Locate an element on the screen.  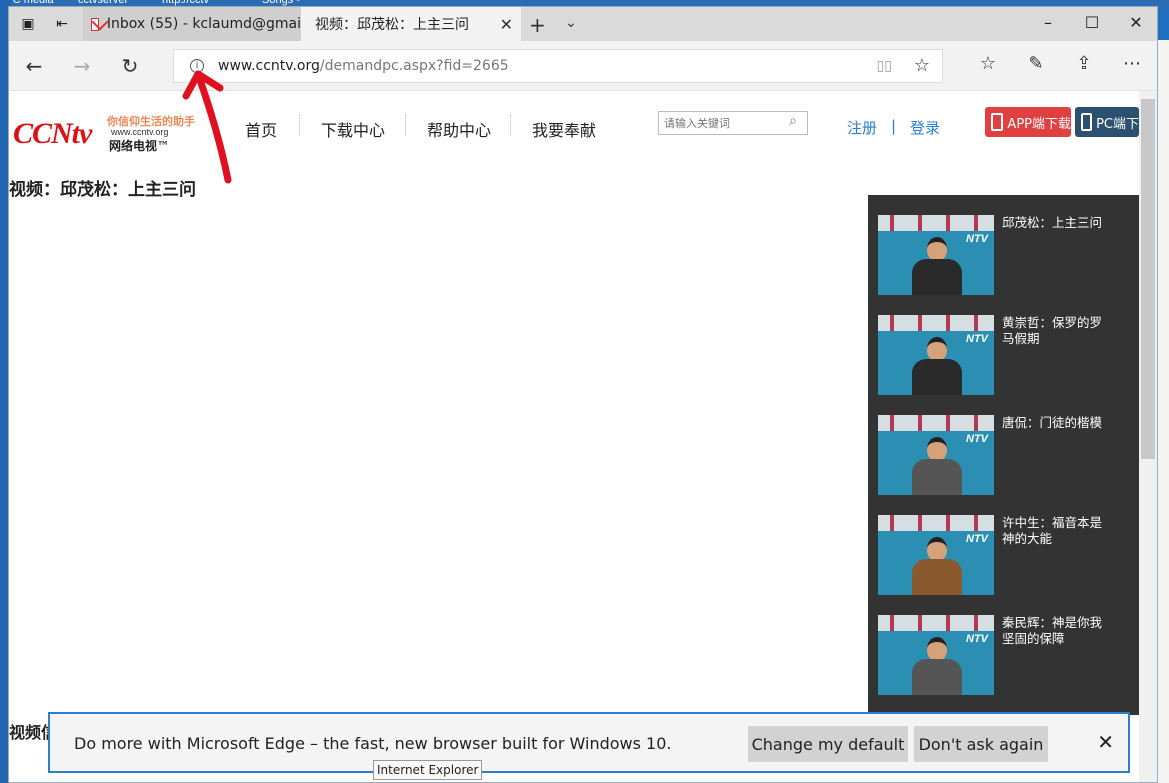
tooltip: Internet Explorer is located at coordinates (428, 770).